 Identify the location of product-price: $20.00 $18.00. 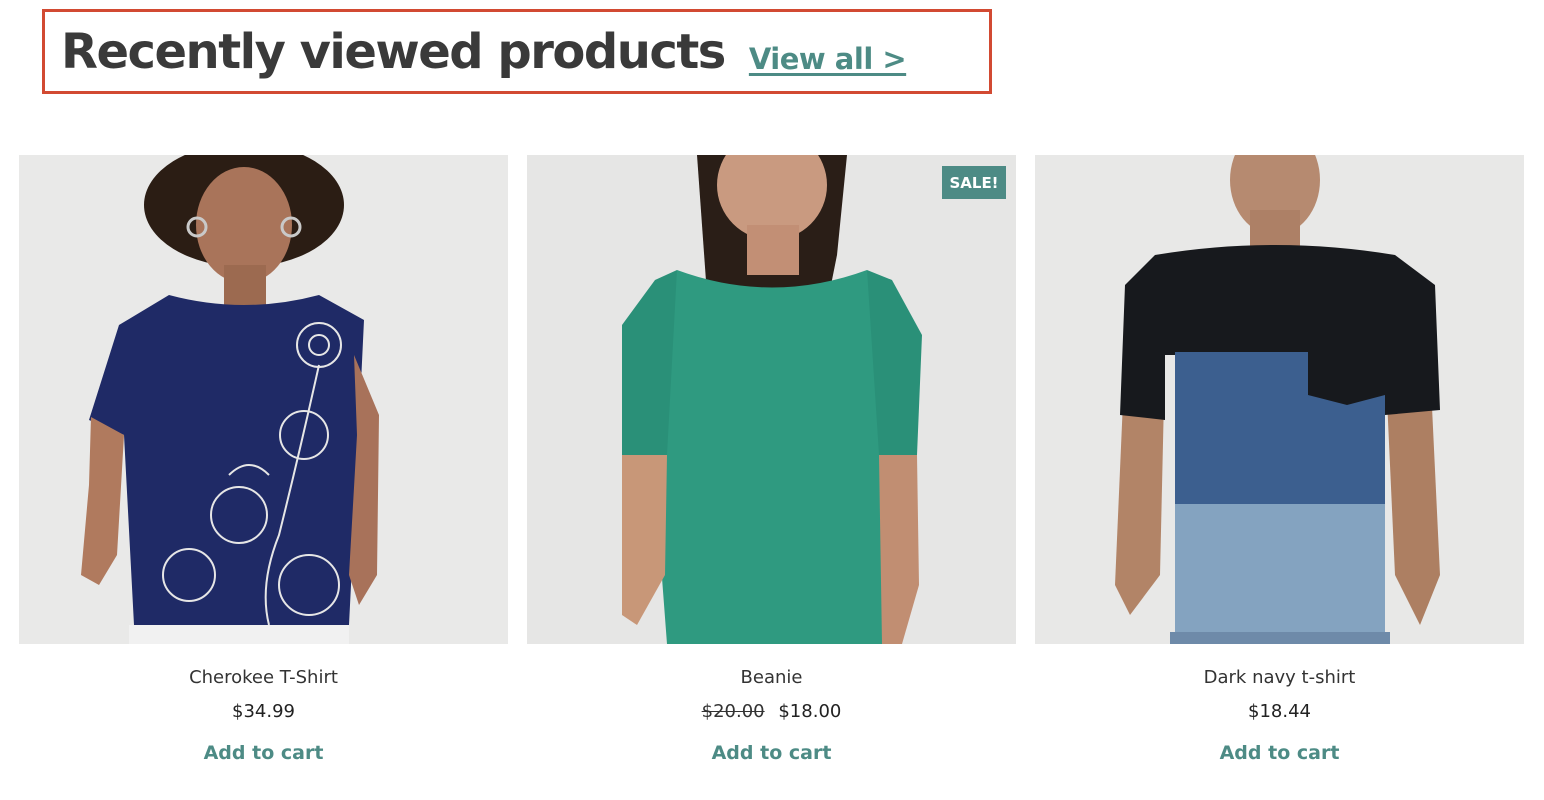
(771, 713).